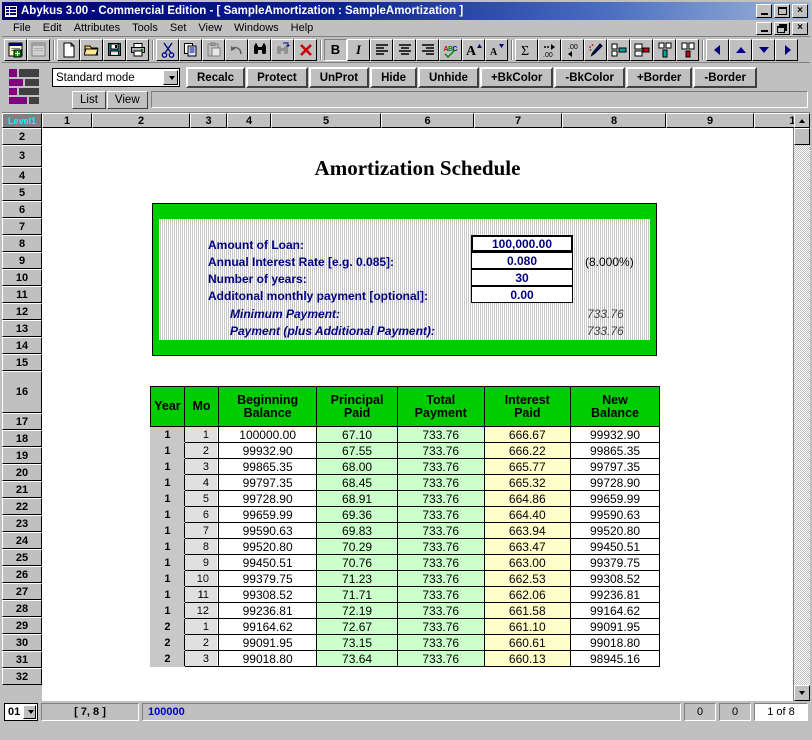 The width and height of the screenshot is (812, 740). What do you see at coordinates (473, 49) in the screenshot?
I see `font-increase-icon: A` at bounding box center [473, 49].